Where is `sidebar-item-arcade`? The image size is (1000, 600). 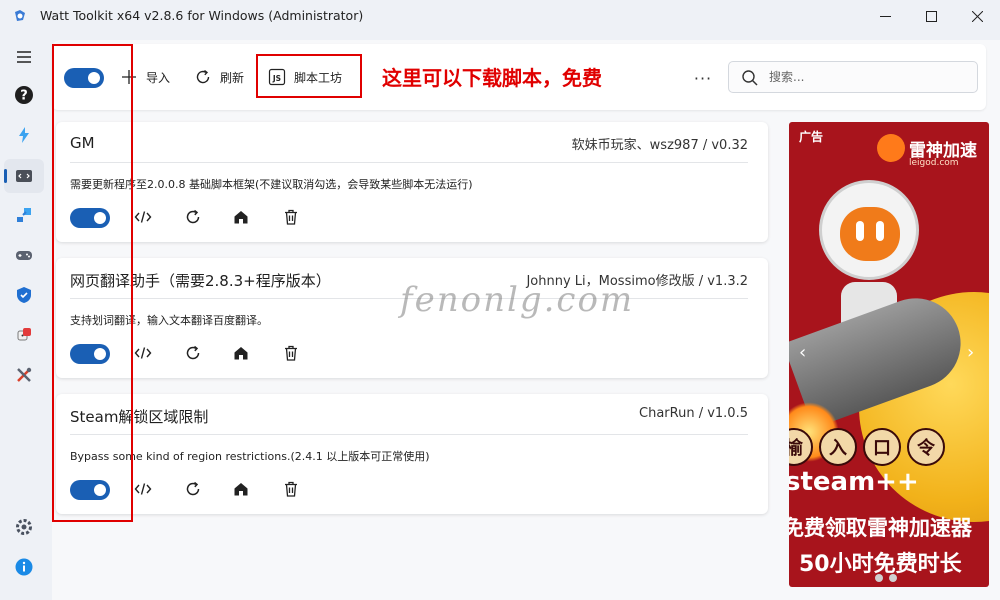
sidebar-item-arcade is located at coordinates (24, 335).